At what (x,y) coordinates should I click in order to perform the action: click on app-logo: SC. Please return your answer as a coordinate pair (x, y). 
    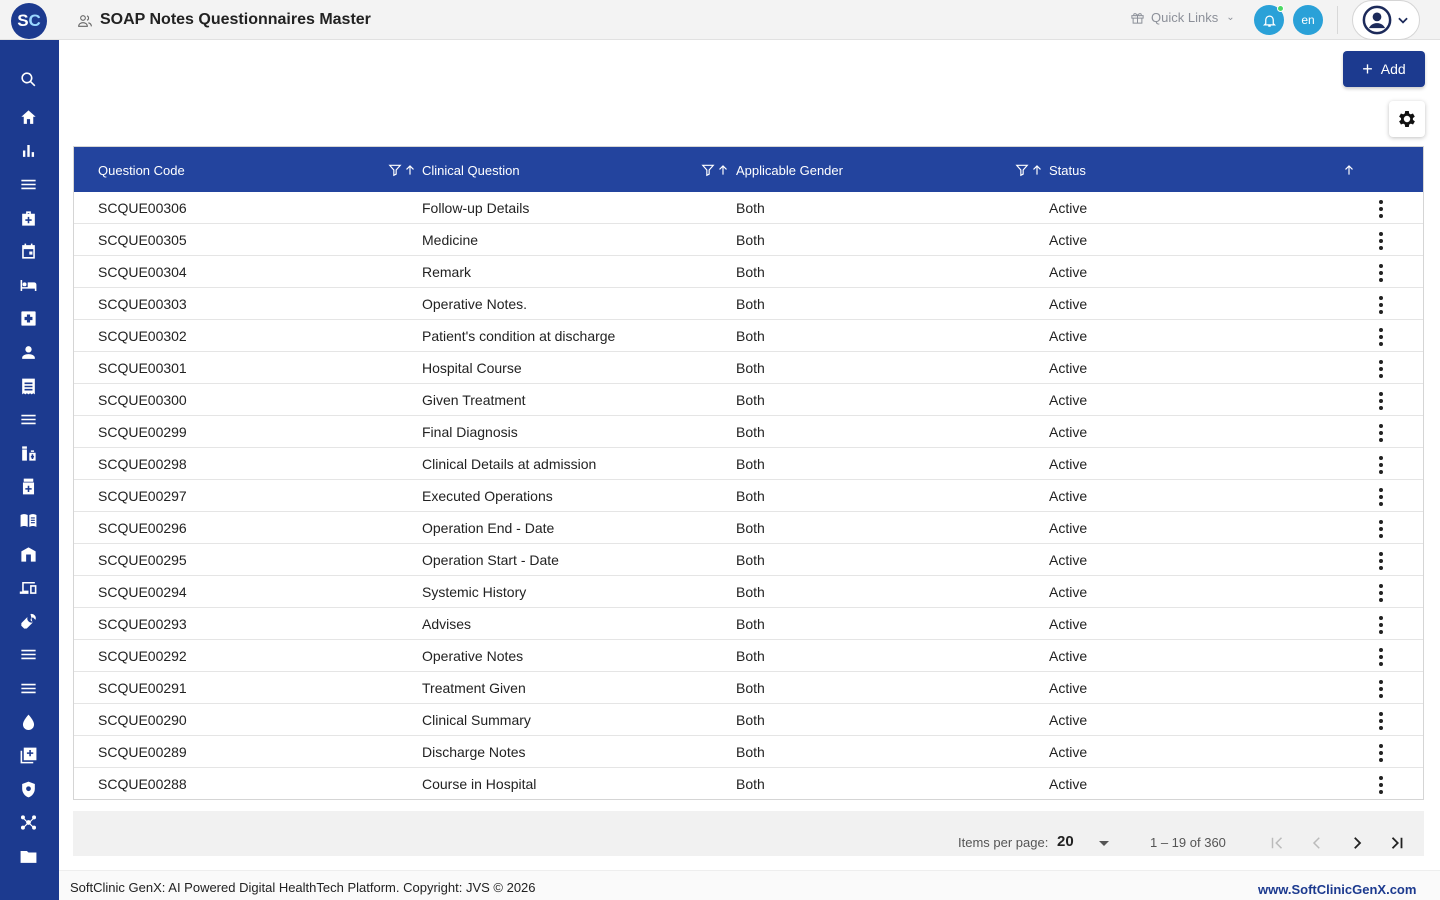
    Looking at the image, I should click on (29, 21).